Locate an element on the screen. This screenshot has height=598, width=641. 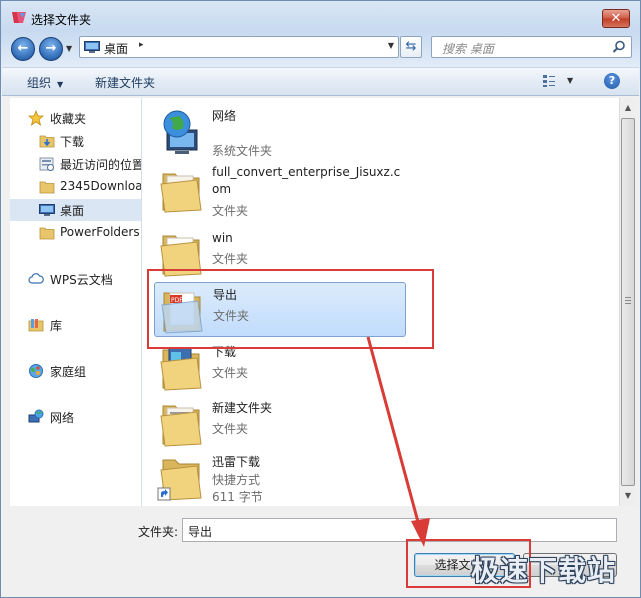
recent-pages-dropdown: ▼ is located at coordinates (69, 48).